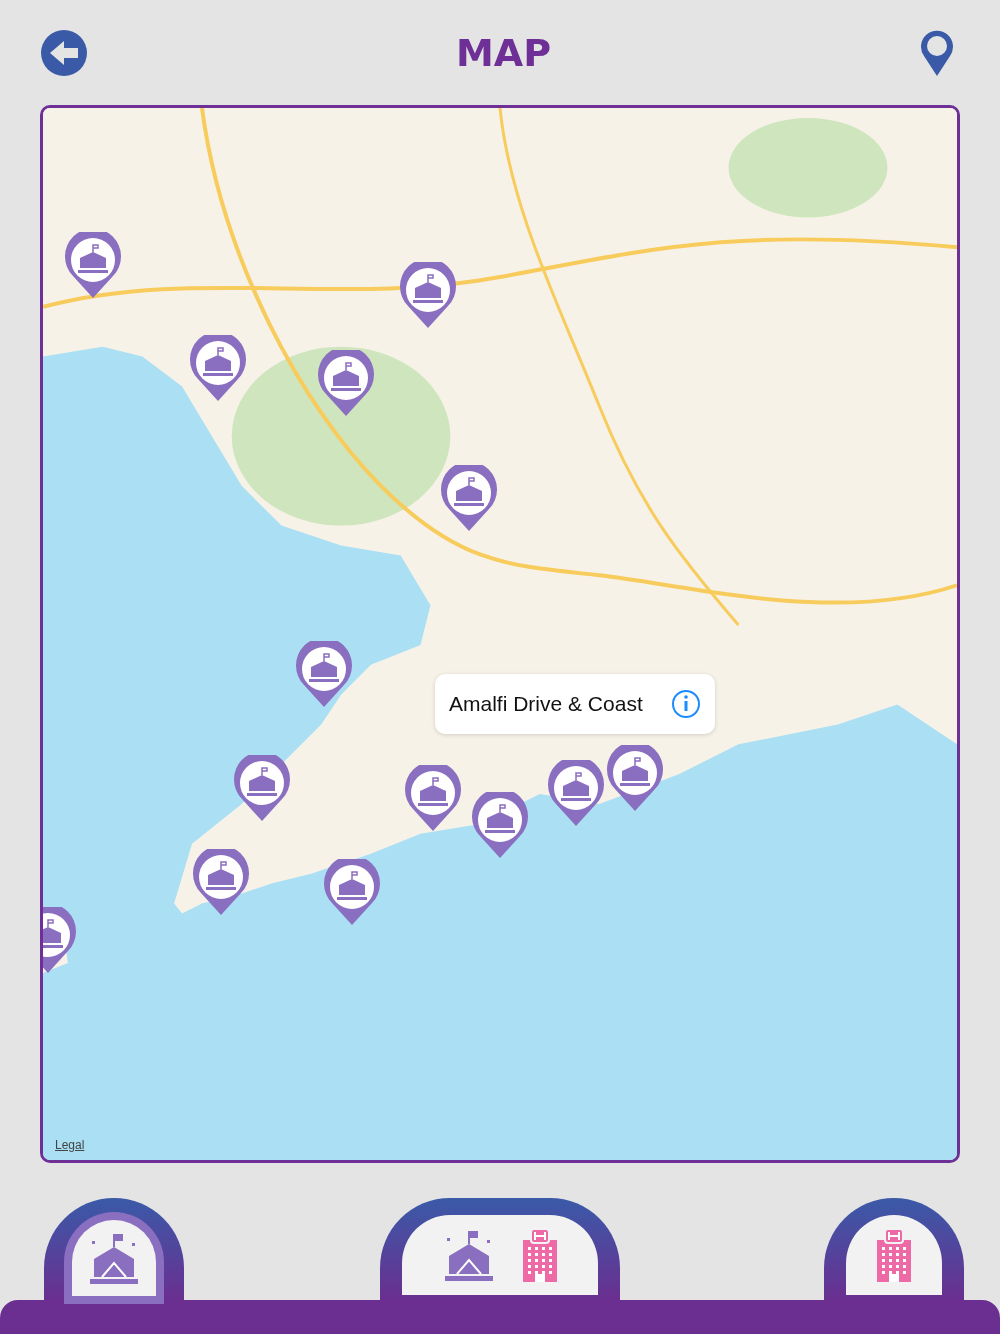 The height and width of the screenshot is (1334, 1000). Describe the element at coordinates (686, 704) in the screenshot. I see `info-icon` at that location.